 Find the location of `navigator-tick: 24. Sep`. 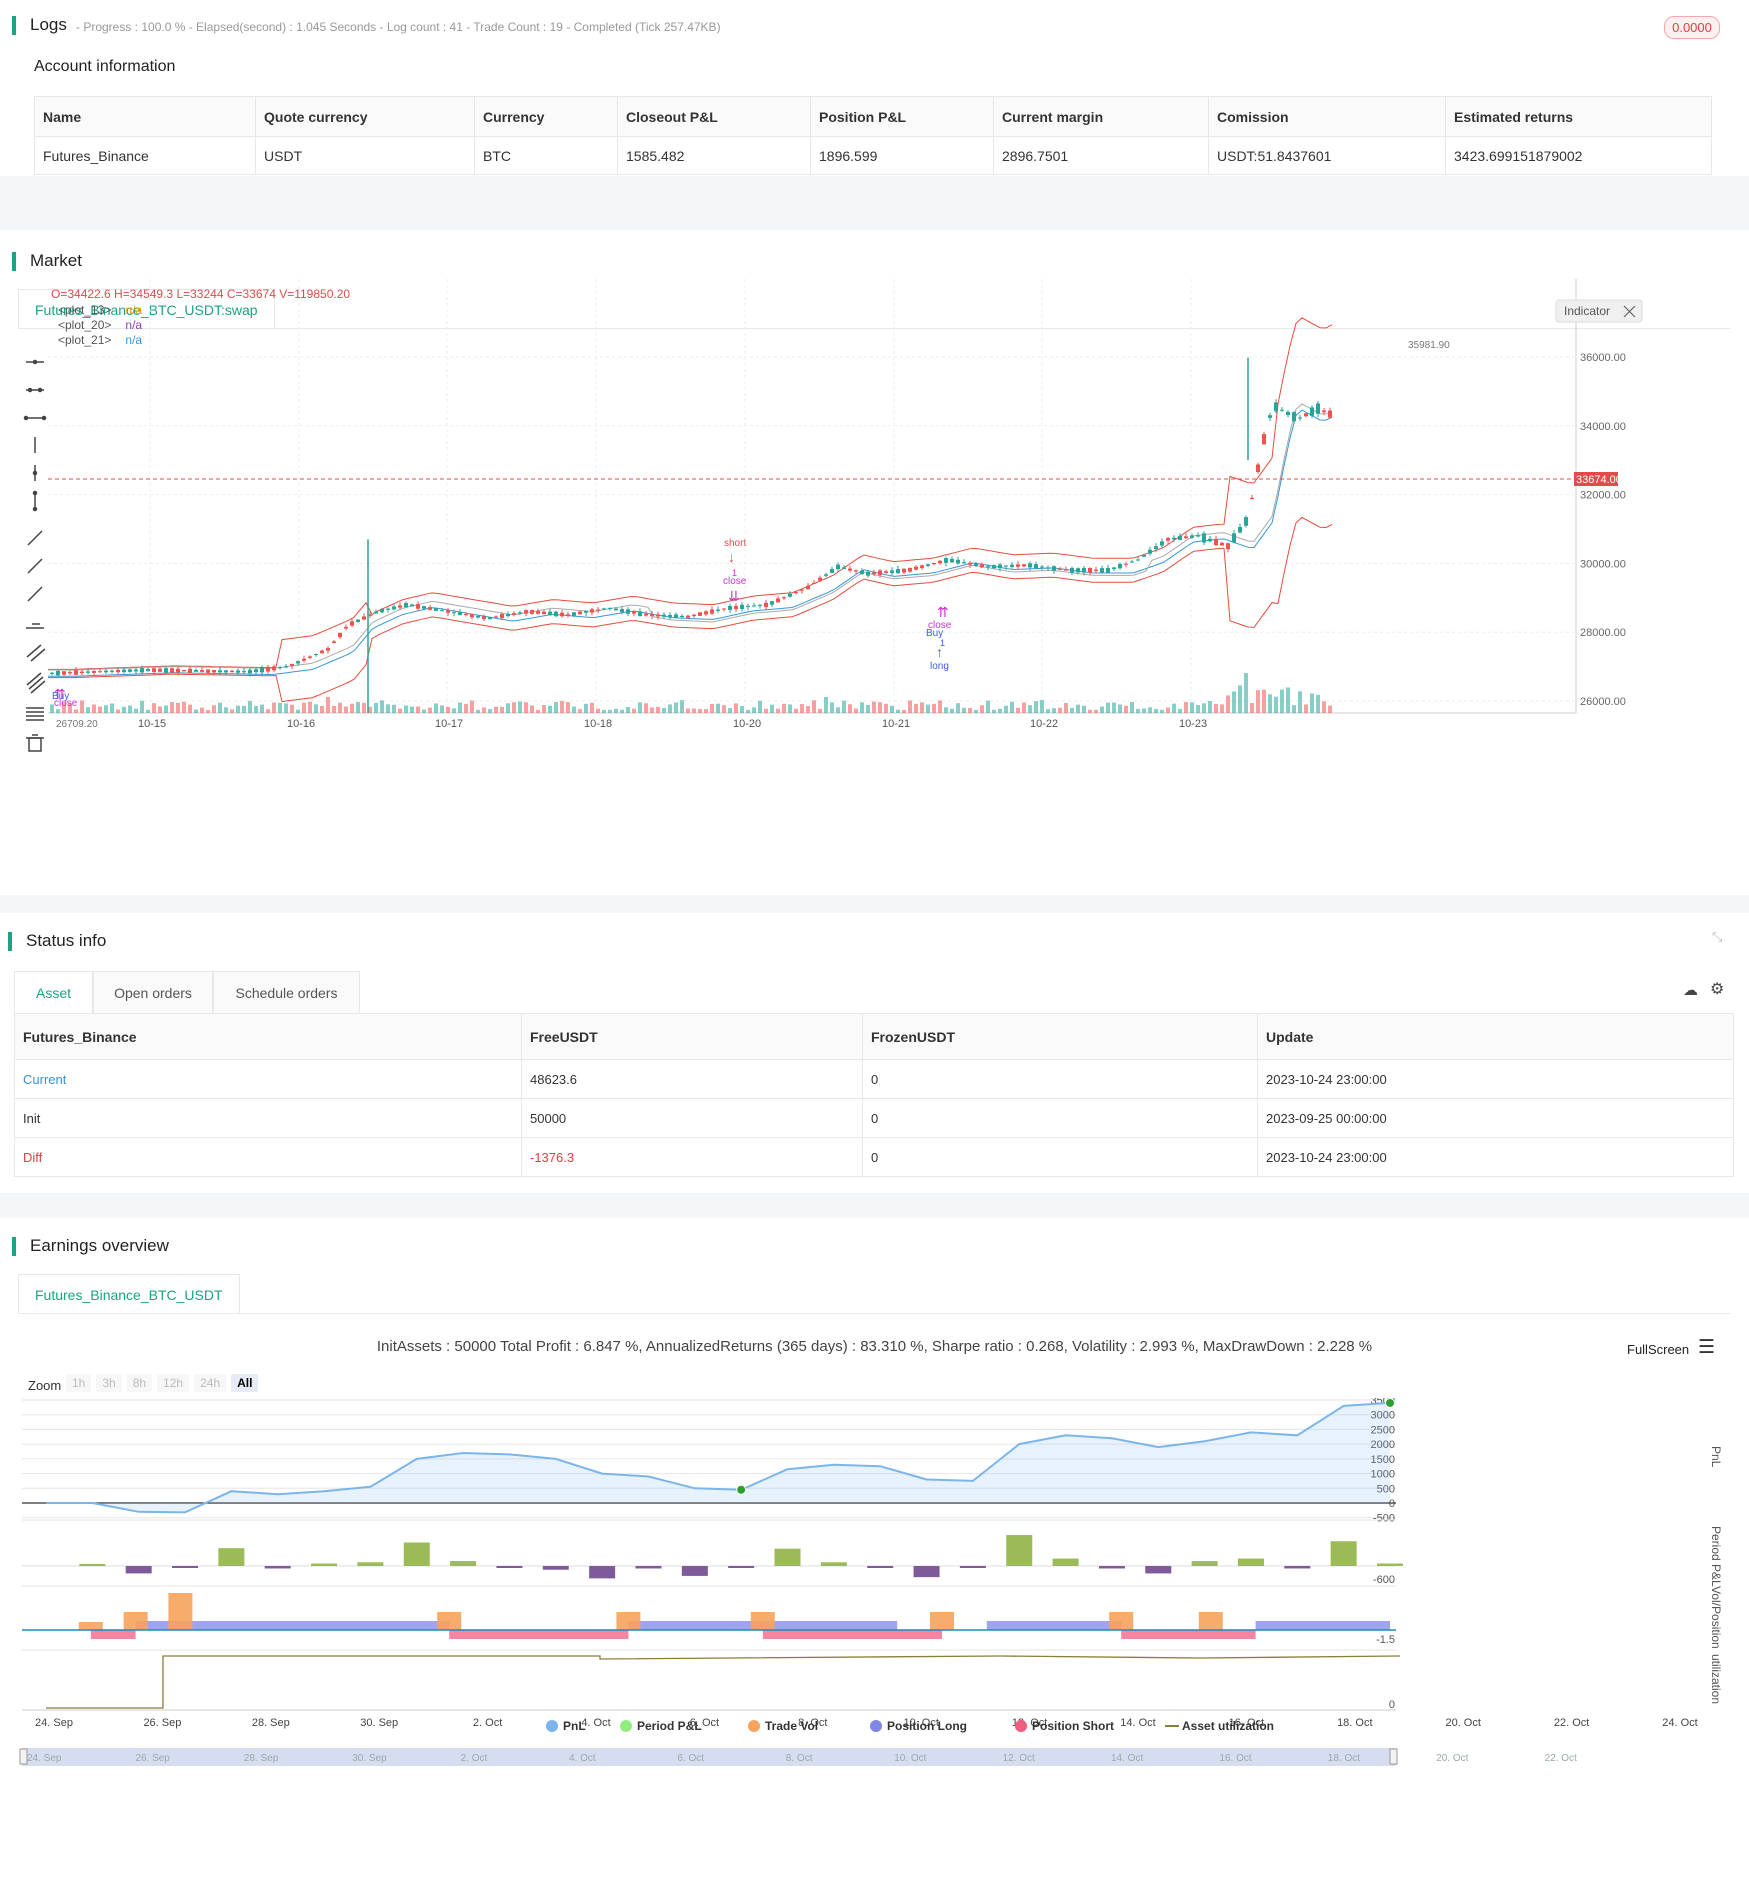

navigator-tick: 24. Sep is located at coordinates (44, 1758).